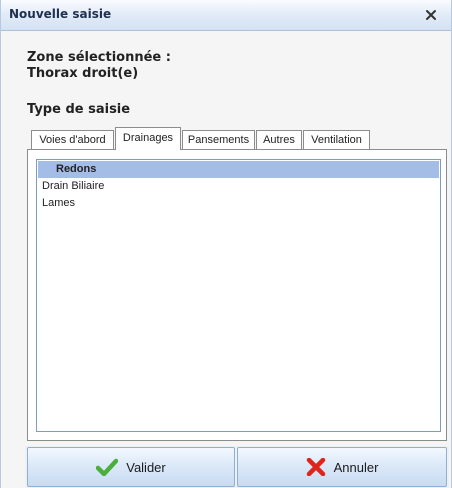 This screenshot has height=488, width=452. Describe the element at coordinates (226, 15) in the screenshot. I see `title-bar: Nouvelle saisie` at that location.